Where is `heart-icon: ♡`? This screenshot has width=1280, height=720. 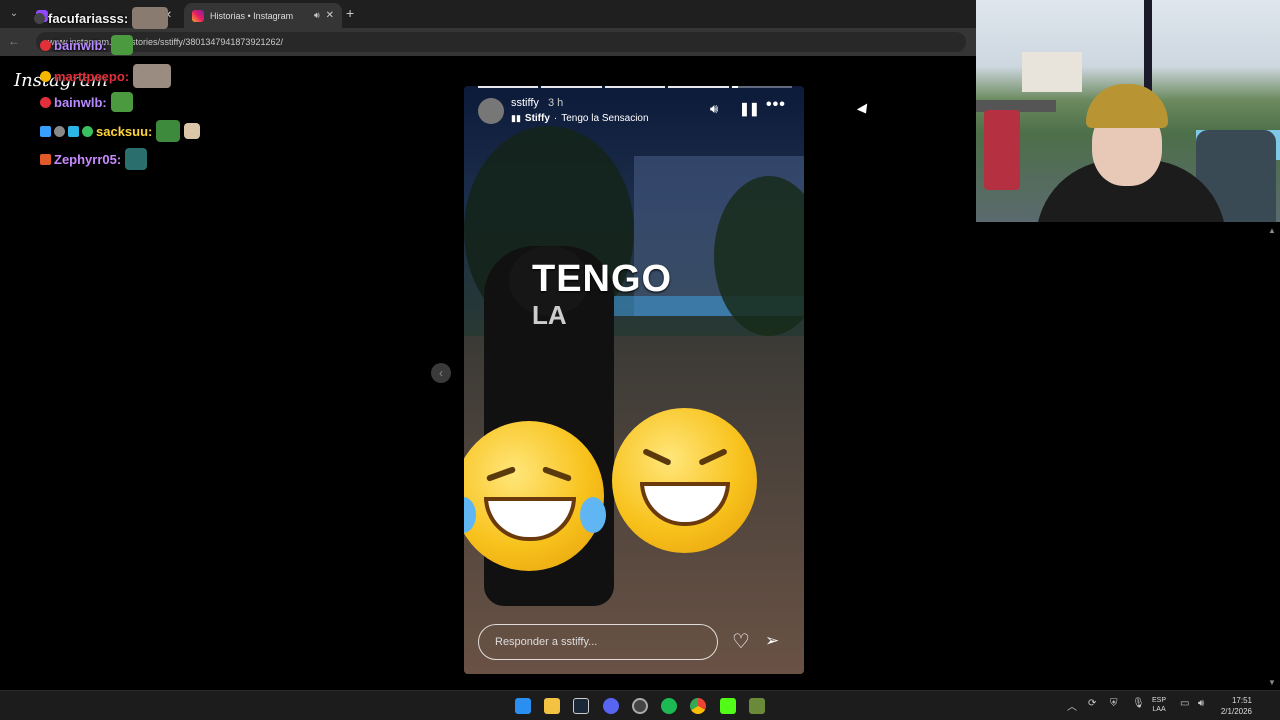
heart-icon: ♡ is located at coordinates (741, 641).